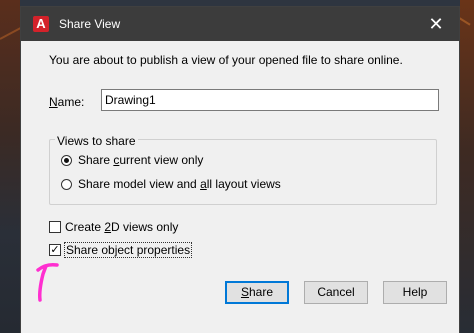 The image size is (474, 333). I want to click on views-group-label: Views to share, so click(96, 141).